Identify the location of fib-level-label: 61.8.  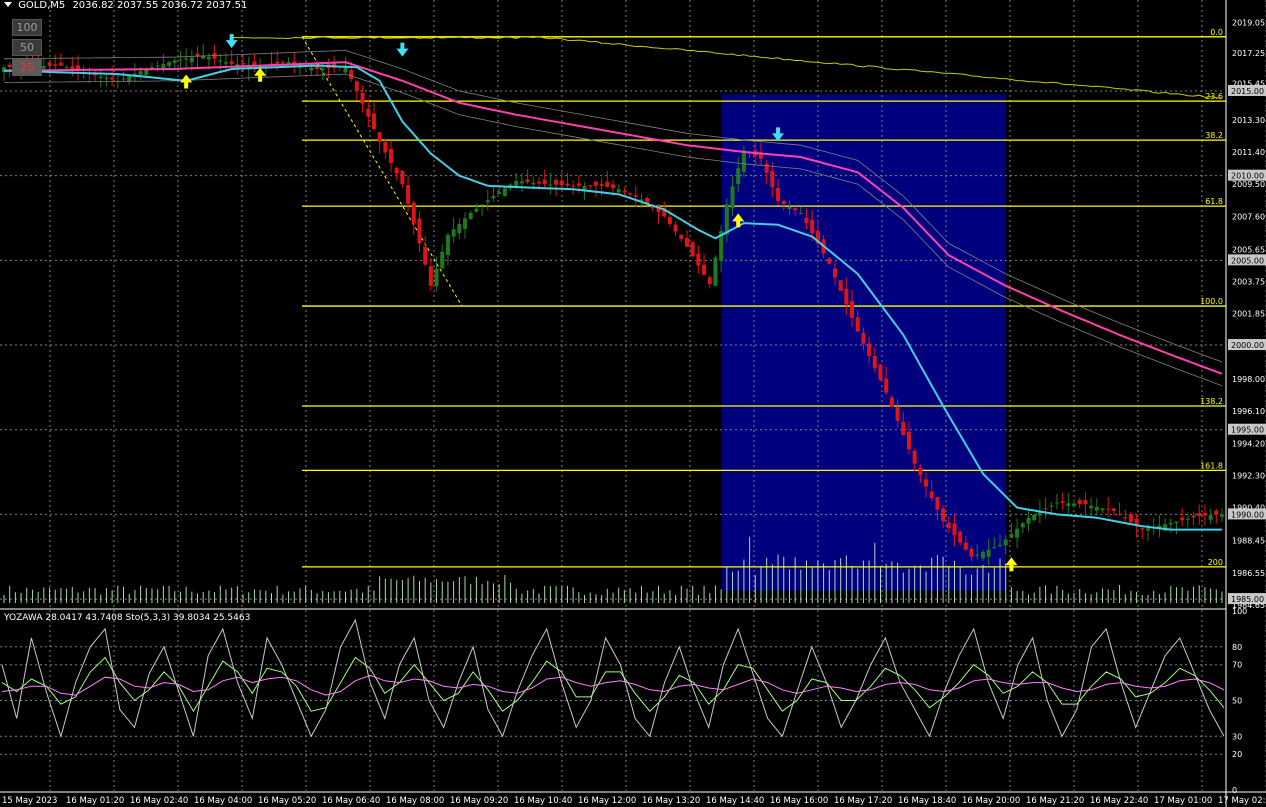
(1214, 201).